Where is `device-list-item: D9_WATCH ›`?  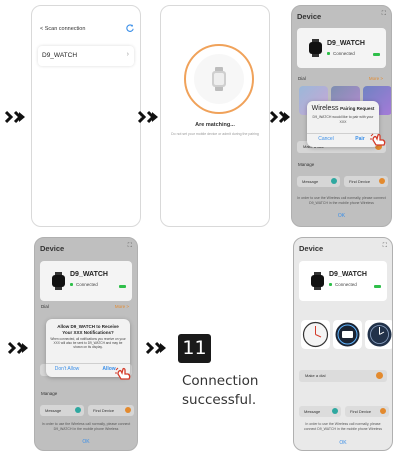 device-list-item: D9_WATCH › is located at coordinates (86, 56).